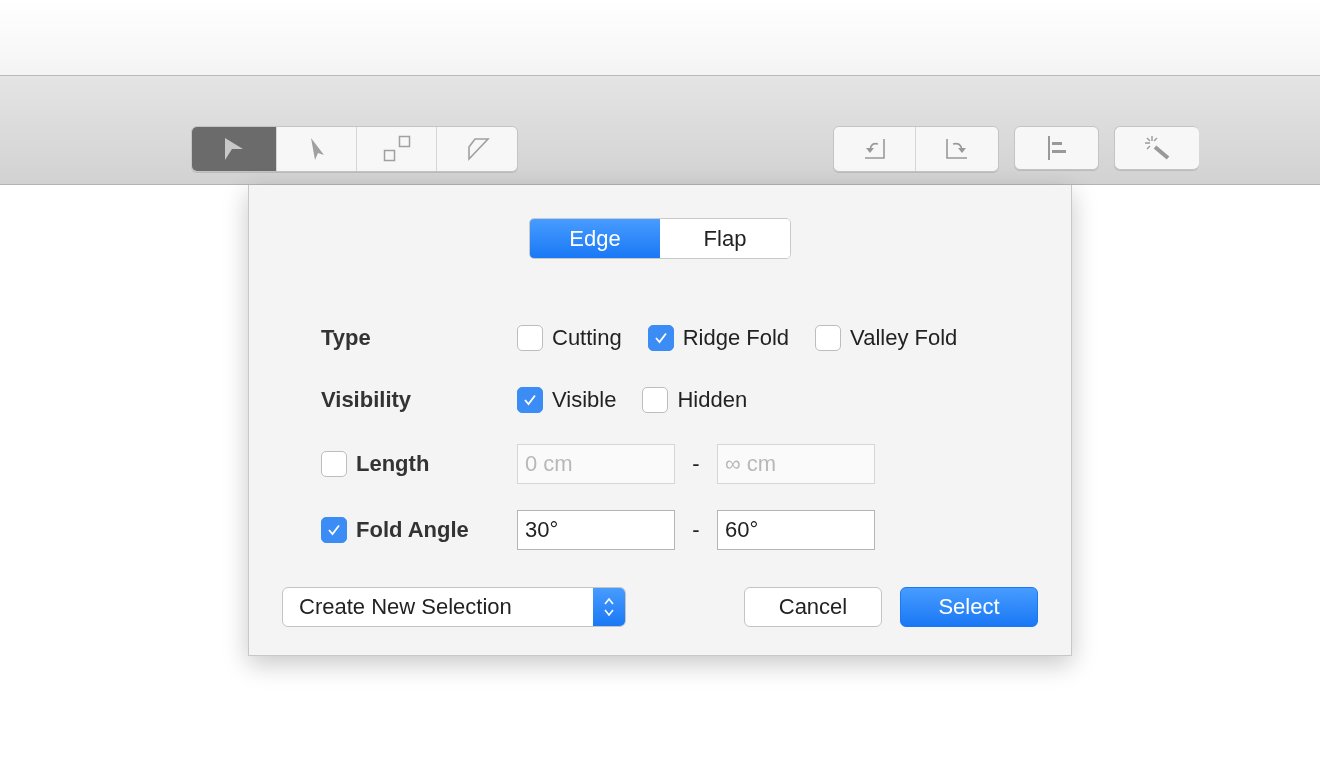 The height and width of the screenshot is (765, 1320). What do you see at coordinates (412, 530) in the screenshot?
I see `checkbox-label: Fold Angle` at bounding box center [412, 530].